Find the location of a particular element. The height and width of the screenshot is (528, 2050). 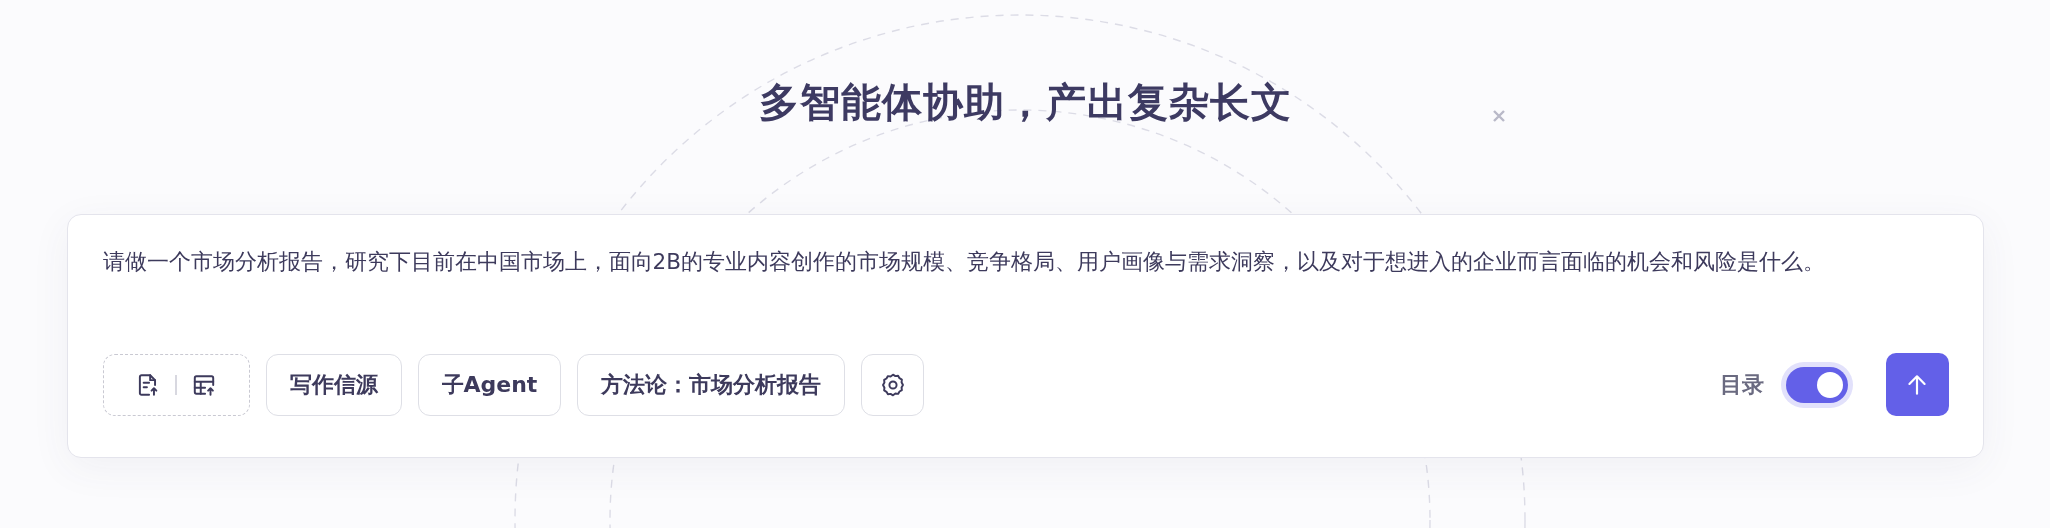

tool-button: 写作信源 is located at coordinates (333, 384).